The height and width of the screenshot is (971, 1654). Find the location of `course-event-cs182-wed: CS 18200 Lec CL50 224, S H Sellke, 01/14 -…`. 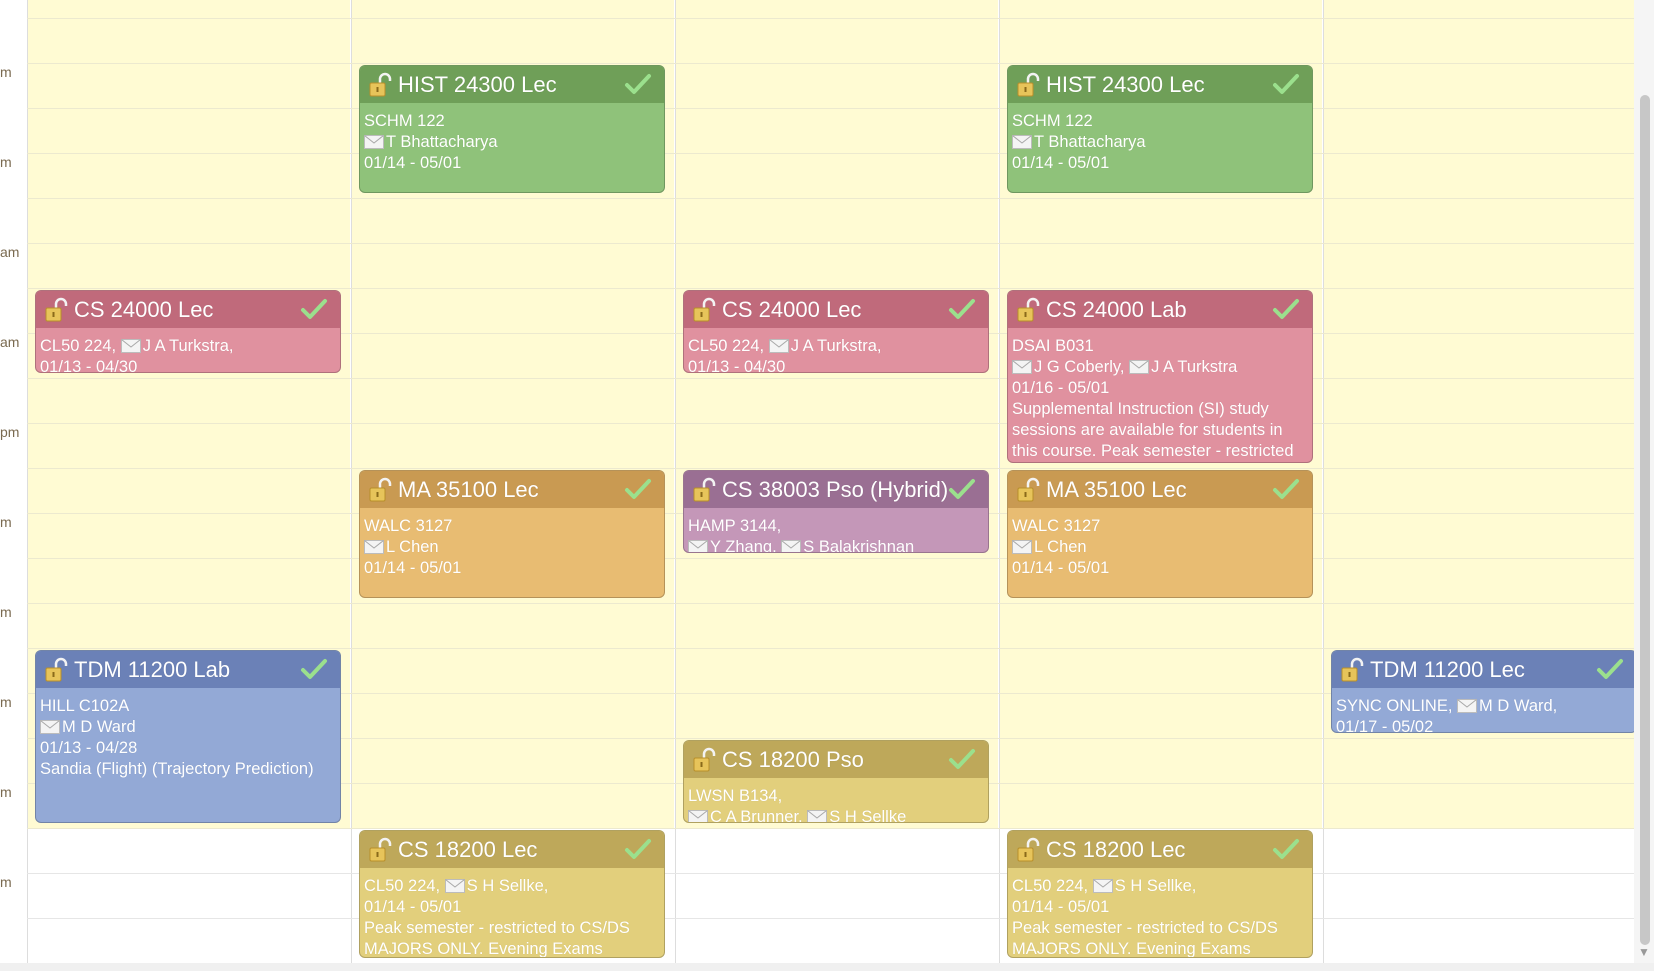

course-event-cs182-wed: CS 18200 Lec CL50 224, S H Sellke, 01/14 -… is located at coordinates (1160, 894).